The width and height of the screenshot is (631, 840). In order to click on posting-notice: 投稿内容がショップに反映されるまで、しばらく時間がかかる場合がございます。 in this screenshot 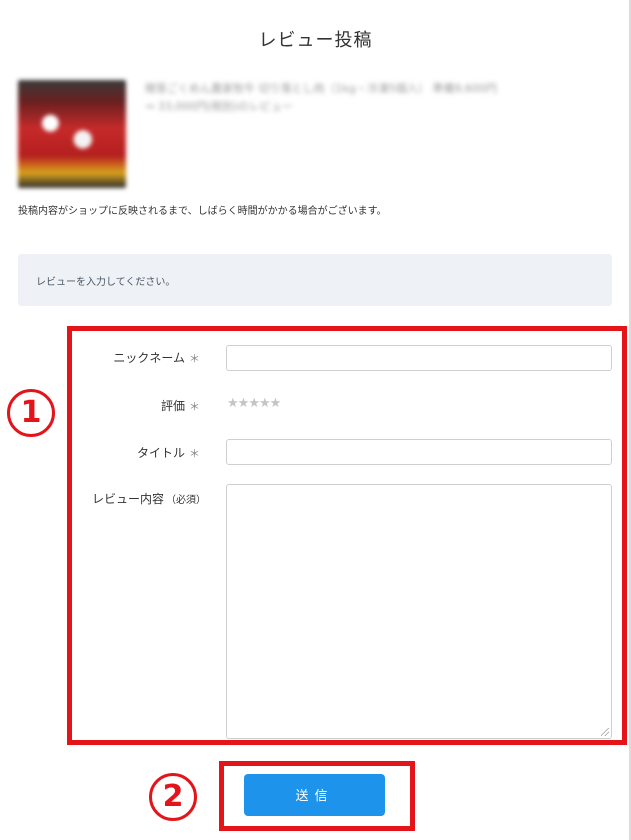, I will do `click(202, 211)`.